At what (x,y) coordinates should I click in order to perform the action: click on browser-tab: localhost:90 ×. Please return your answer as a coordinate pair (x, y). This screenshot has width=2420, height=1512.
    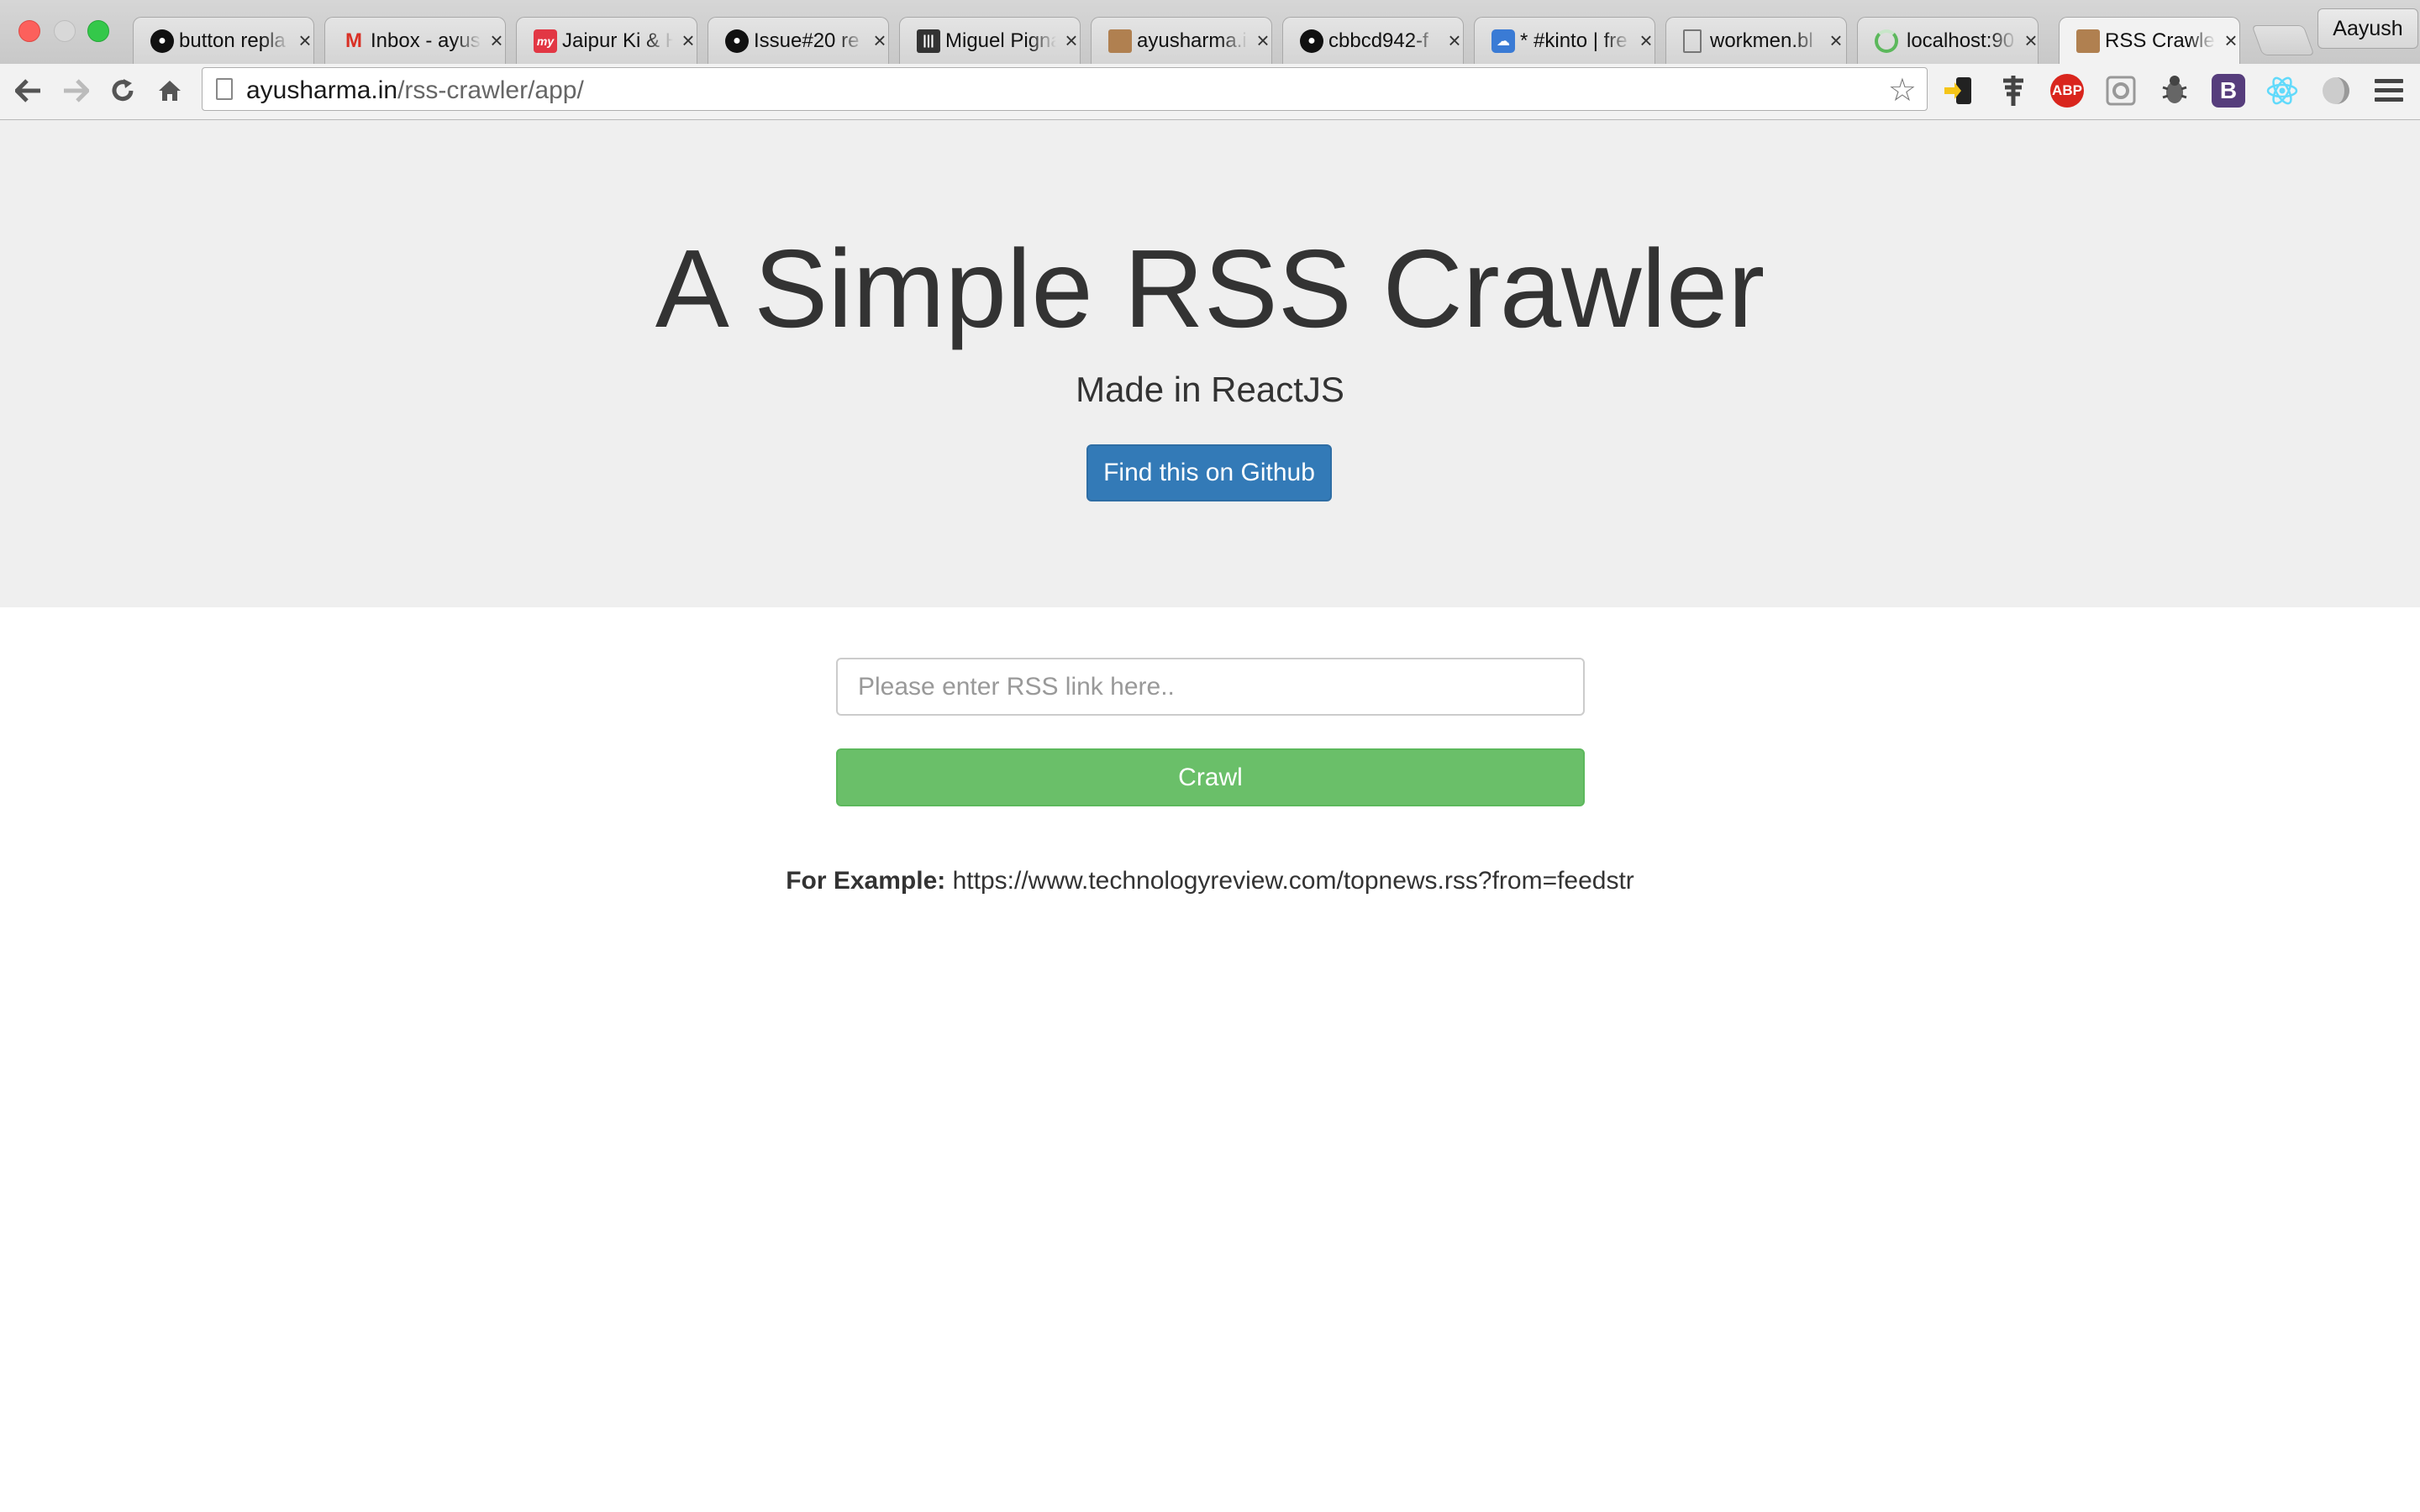
    Looking at the image, I should click on (1948, 40).